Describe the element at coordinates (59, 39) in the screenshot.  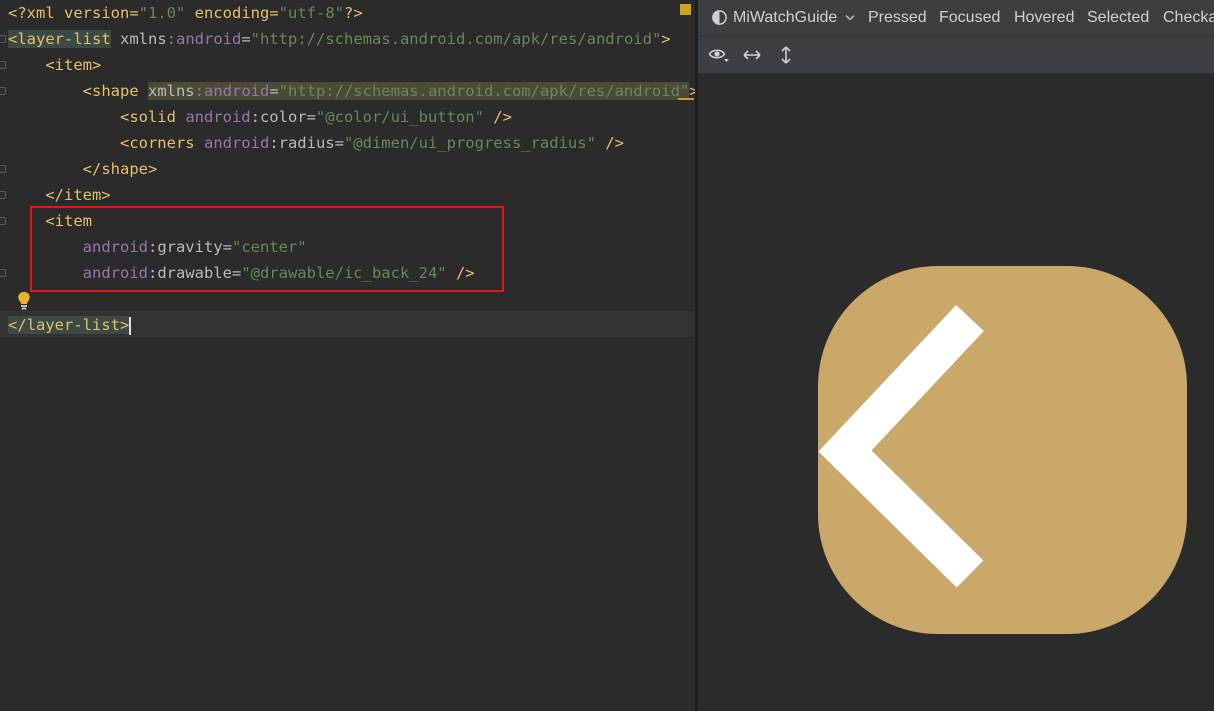
I see `code-token: <layer-list` at that location.